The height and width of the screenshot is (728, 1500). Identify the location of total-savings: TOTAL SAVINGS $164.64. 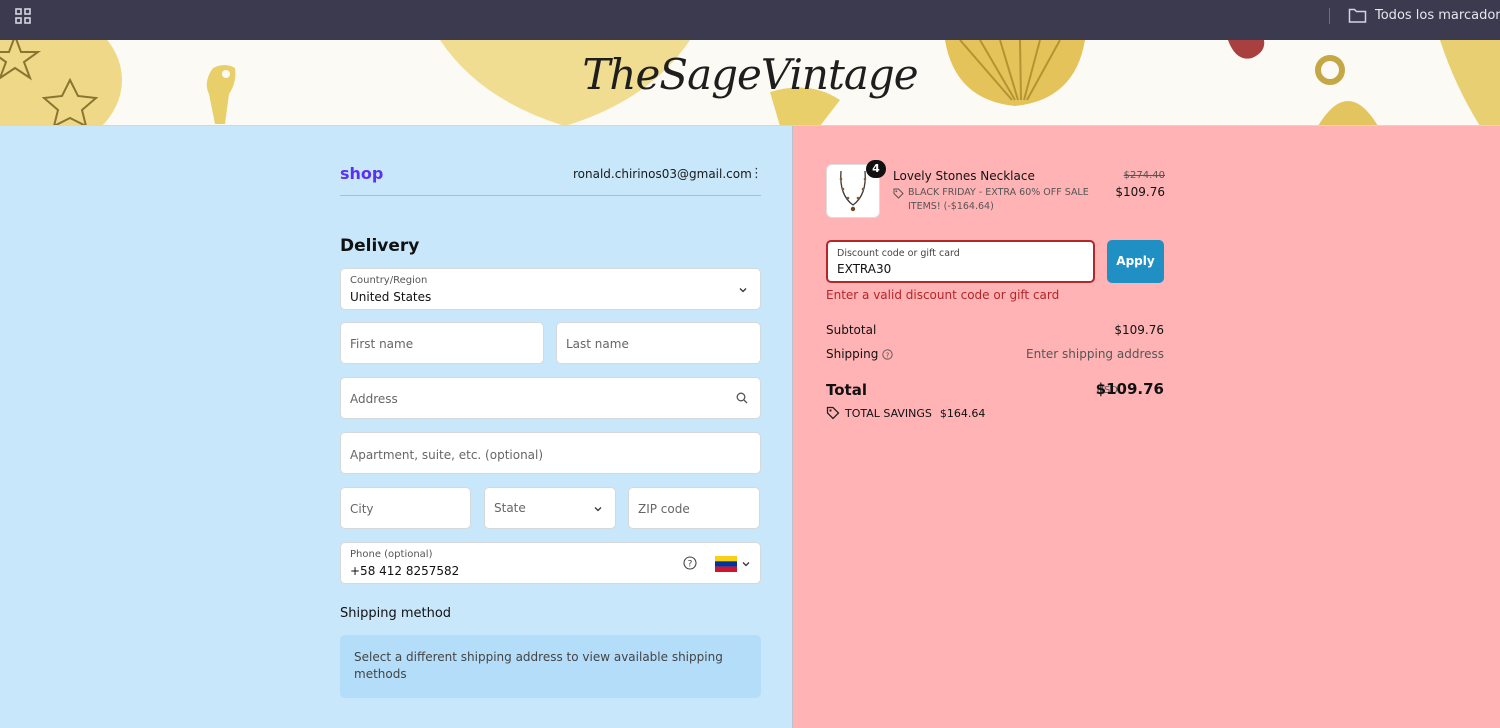
(905, 413).